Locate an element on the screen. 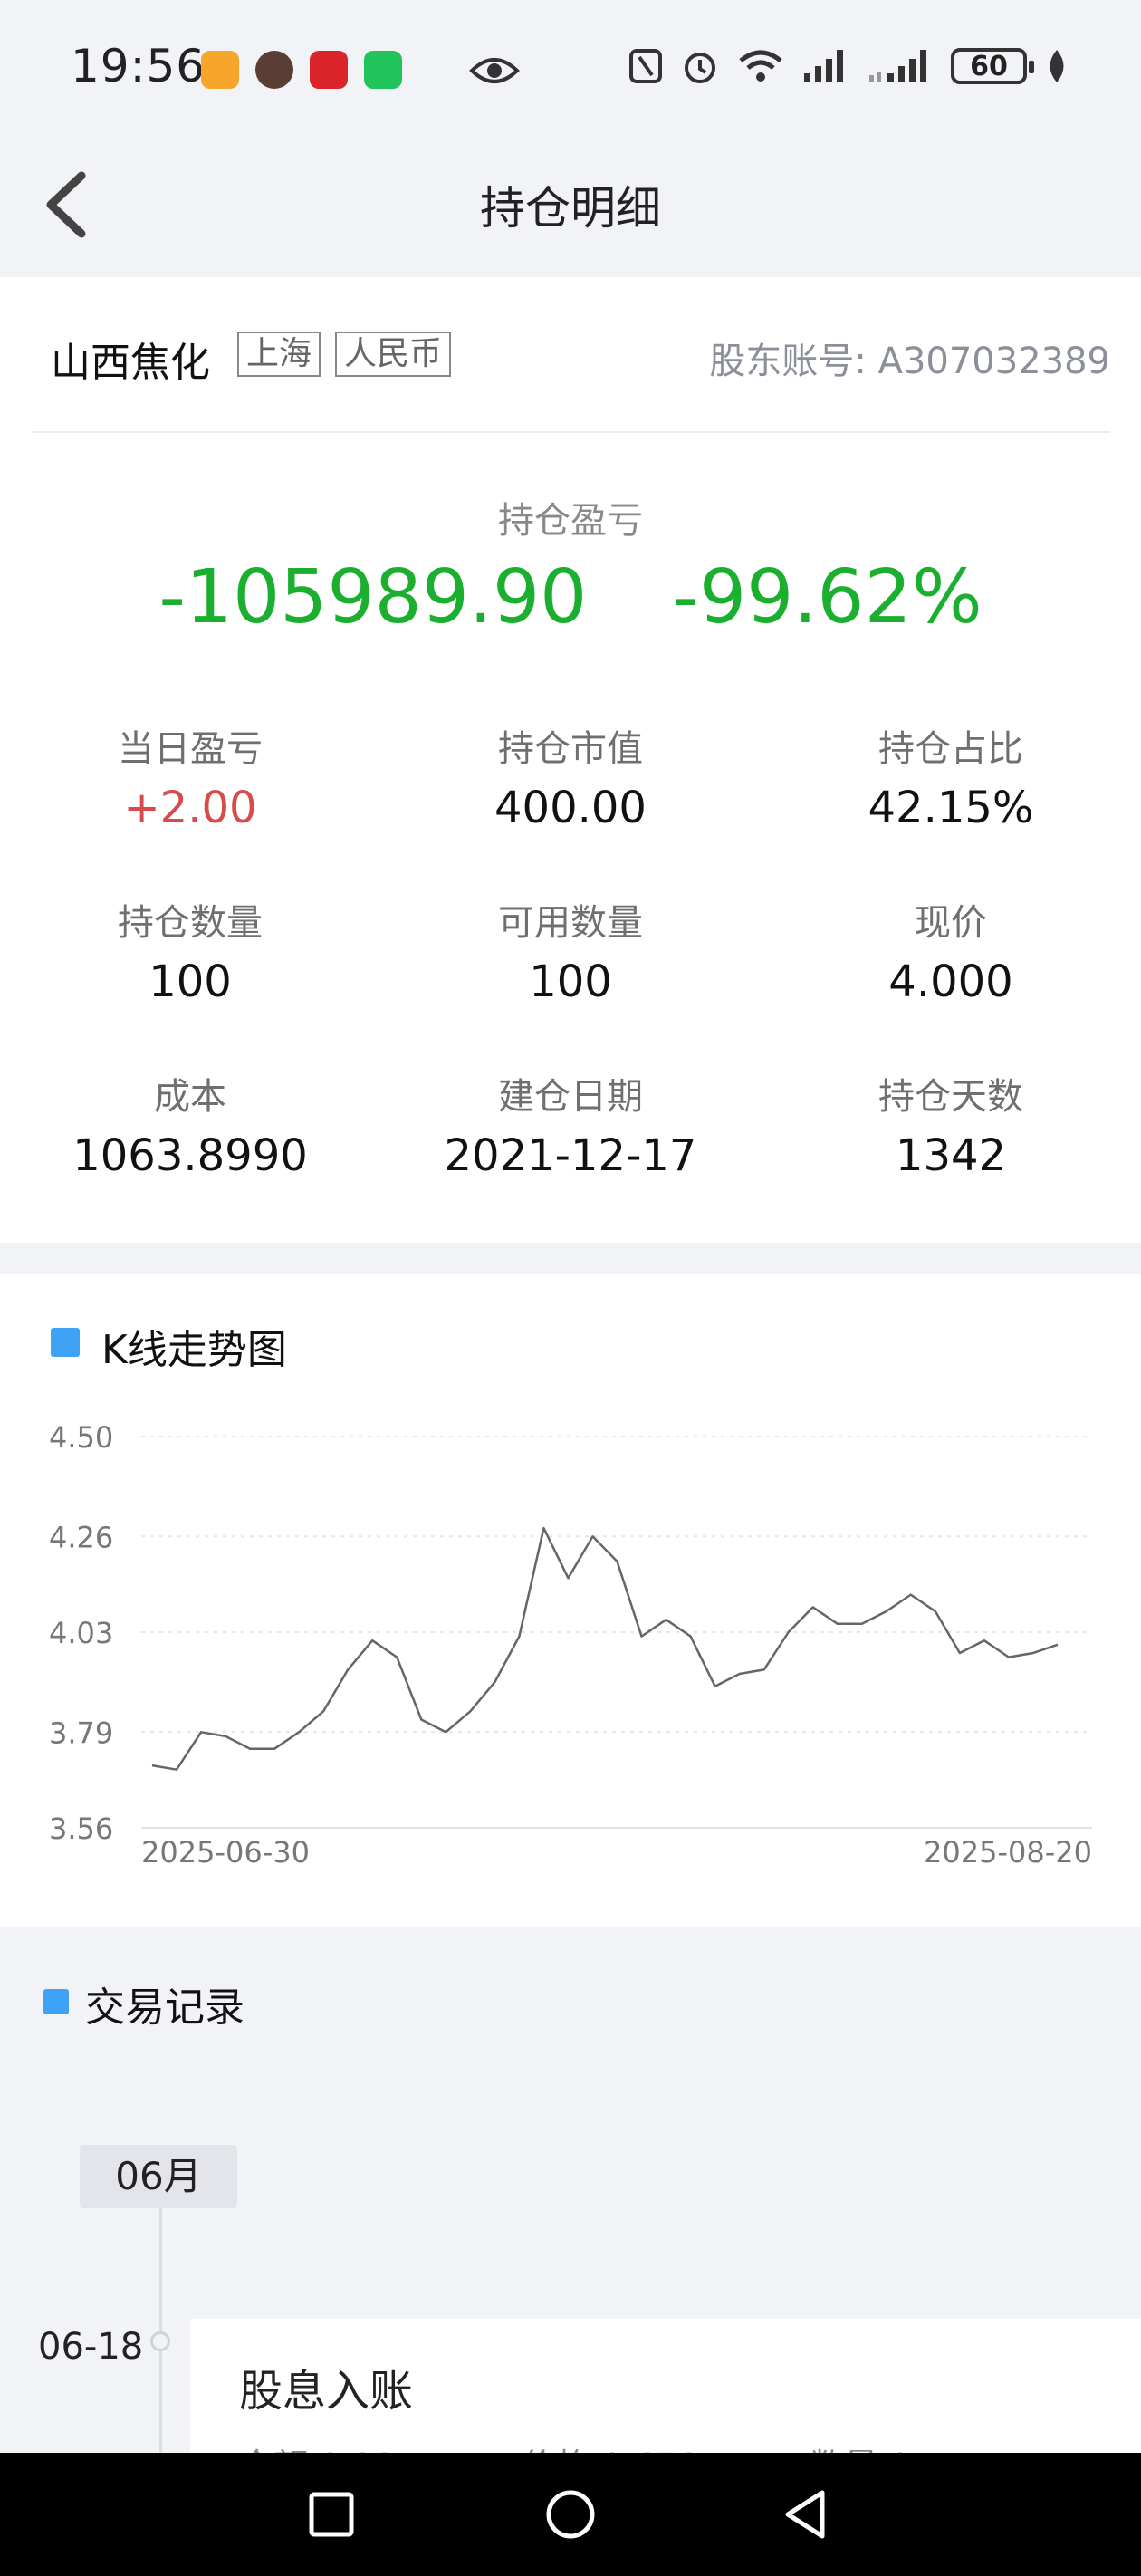 This screenshot has width=1141, height=2576. avatar-app-icon is located at coordinates (274, 70).